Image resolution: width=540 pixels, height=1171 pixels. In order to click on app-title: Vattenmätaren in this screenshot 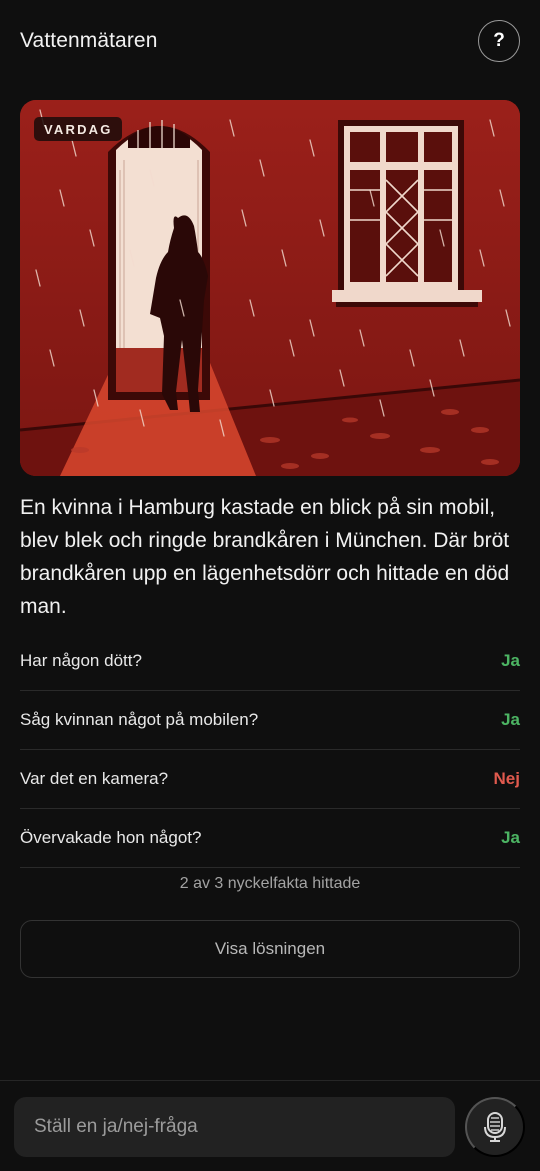, I will do `click(89, 40)`.